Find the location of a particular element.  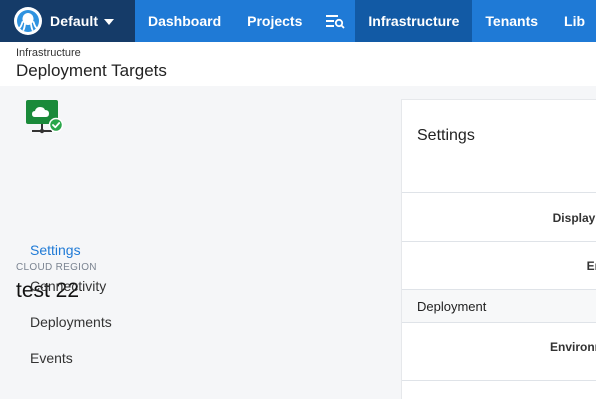

sidebar-item-events: Events is located at coordinates (51, 358).